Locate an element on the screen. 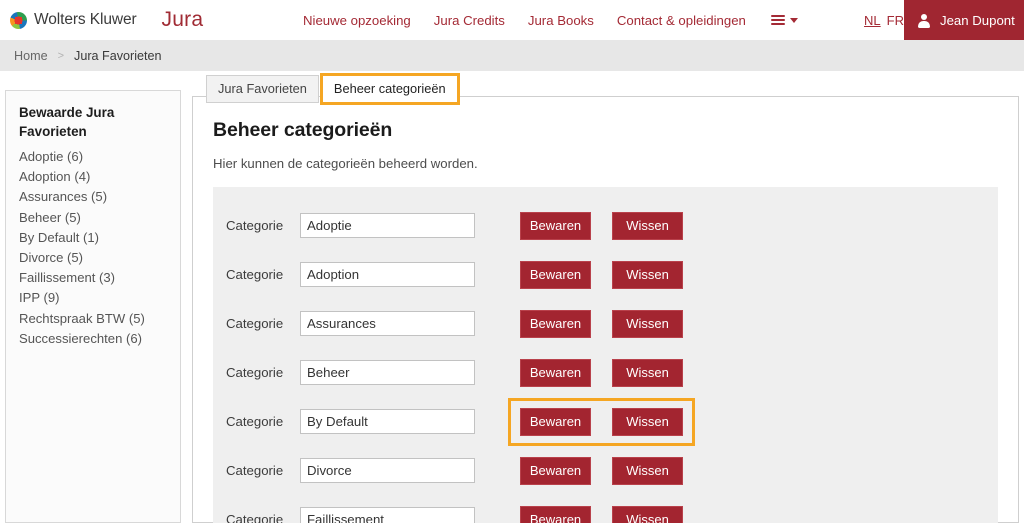  sidebar-item-assurances: Assurances (5) is located at coordinates (99, 197).